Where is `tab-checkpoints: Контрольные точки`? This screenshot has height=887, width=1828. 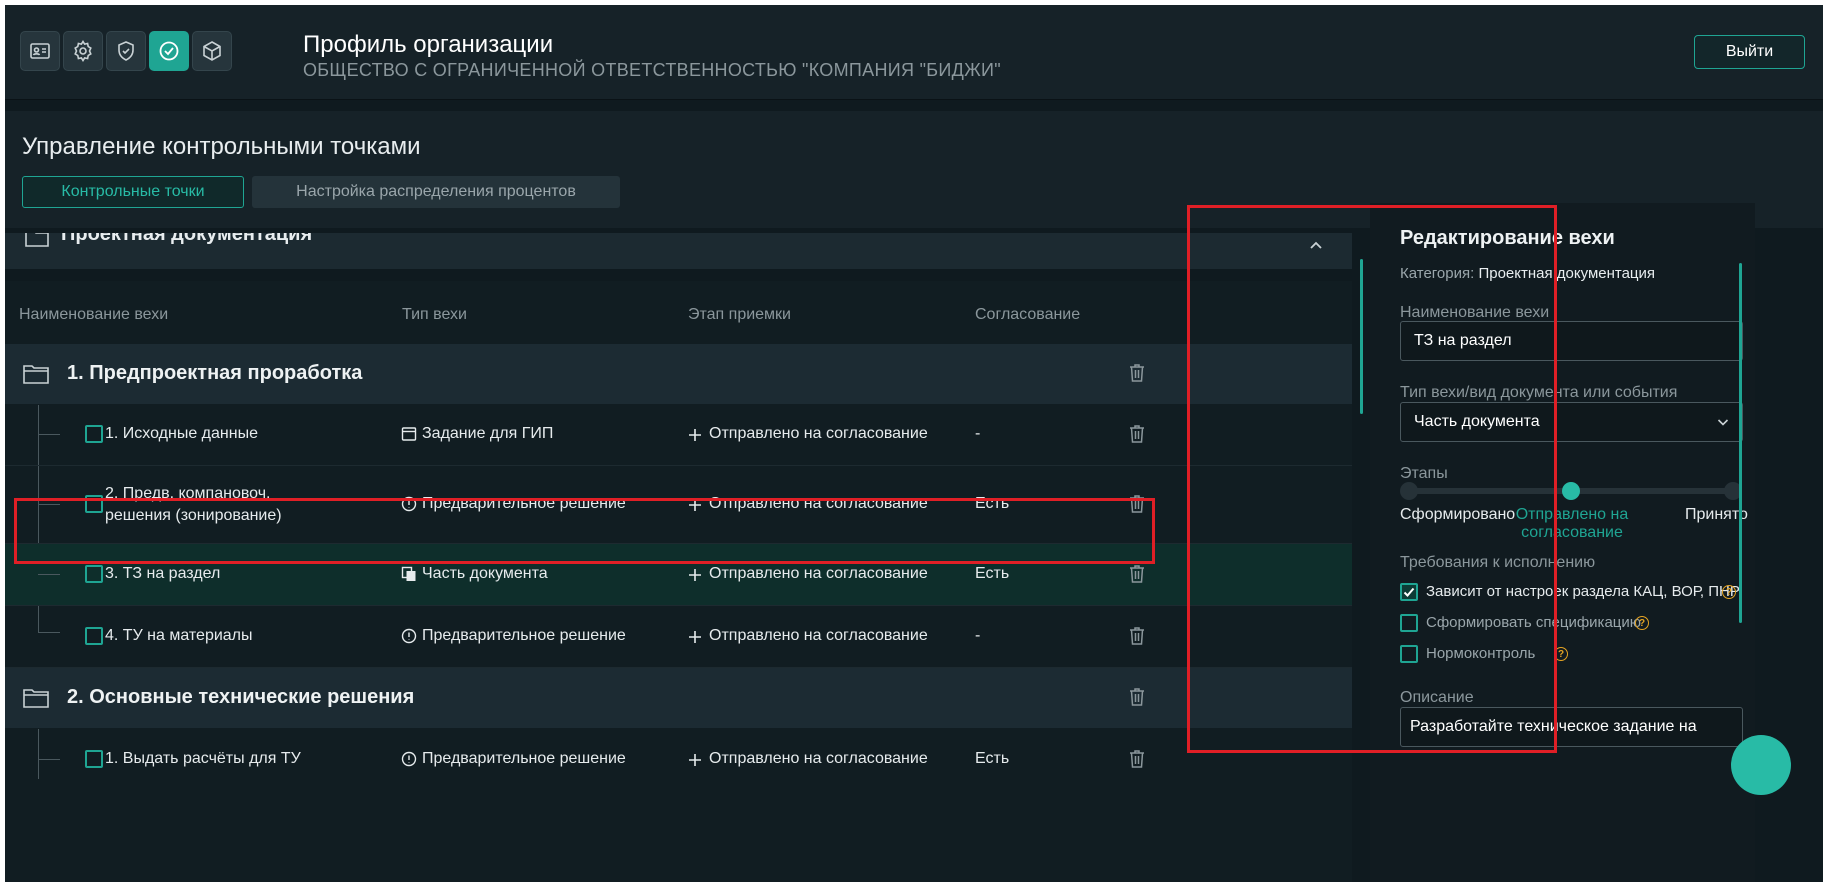 tab-checkpoints: Контрольные точки is located at coordinates (133, 192).